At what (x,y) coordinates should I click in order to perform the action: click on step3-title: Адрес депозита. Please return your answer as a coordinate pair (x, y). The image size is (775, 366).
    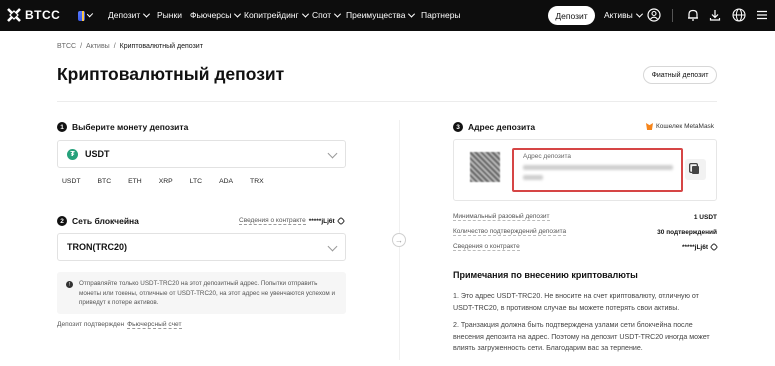
    Looking at the image, I should click on (502, 127).